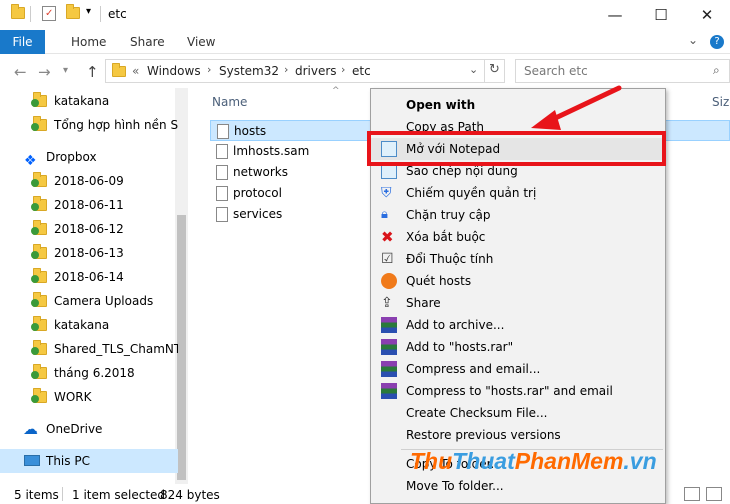  Describe the element at coordinates (147, 42) in the screenshot. I see `tab-share: Share` at that location.